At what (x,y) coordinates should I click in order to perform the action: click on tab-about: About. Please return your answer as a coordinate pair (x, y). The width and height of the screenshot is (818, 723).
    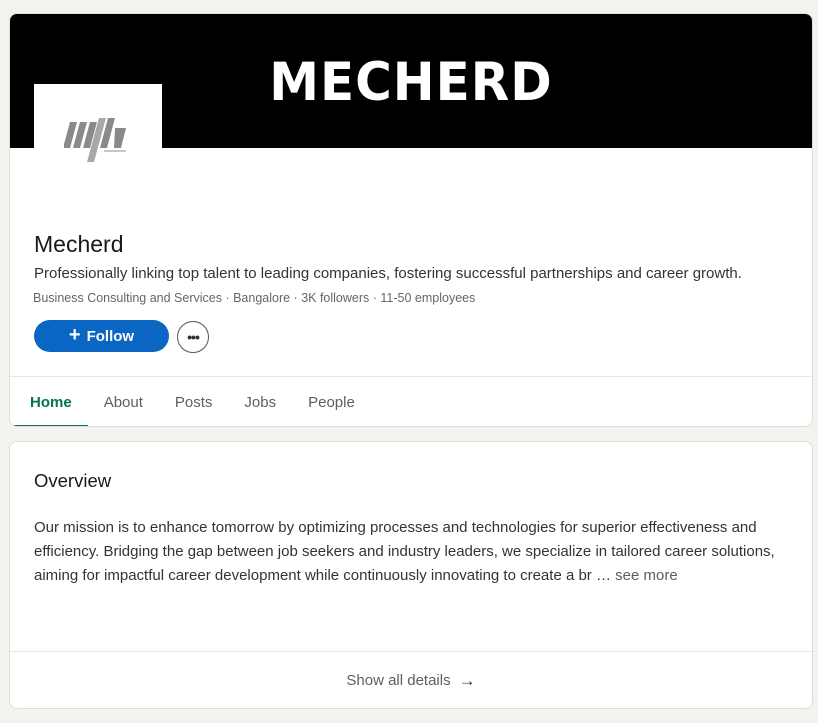
    Looking at the image, I should click on (123, 401).